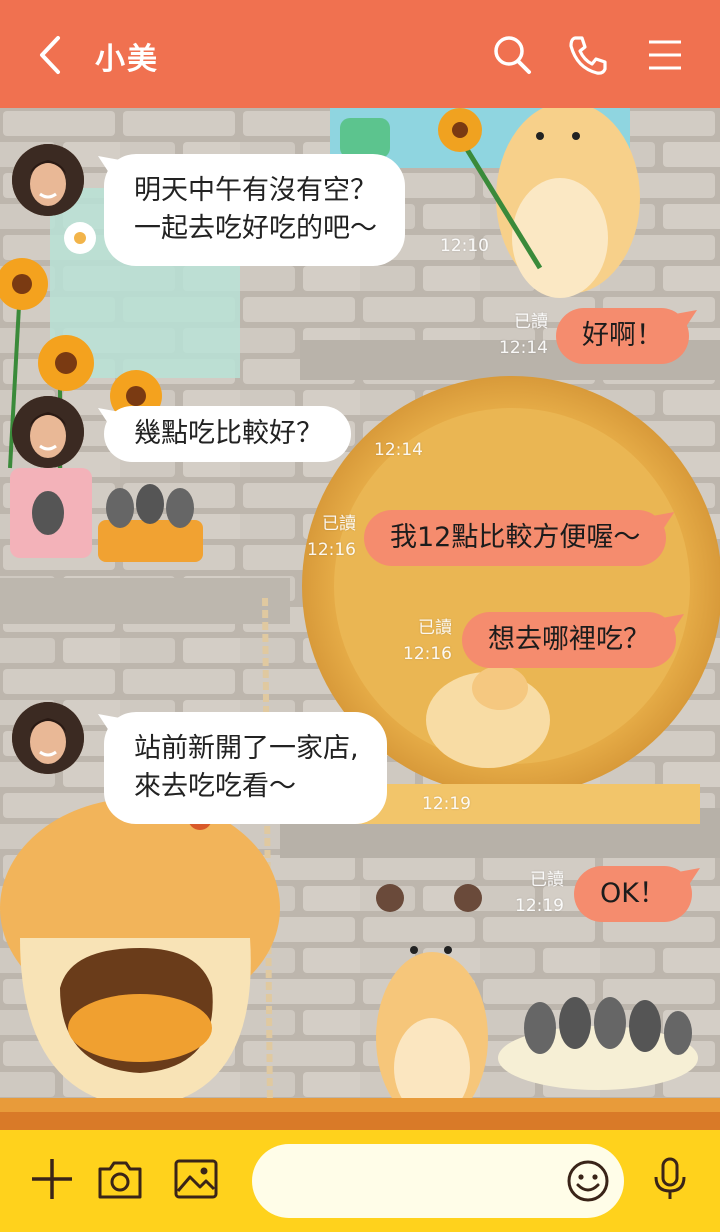 The width and height of the screenshot is (720, 1232). I want to click on emoji-button, so click(588, 1181).